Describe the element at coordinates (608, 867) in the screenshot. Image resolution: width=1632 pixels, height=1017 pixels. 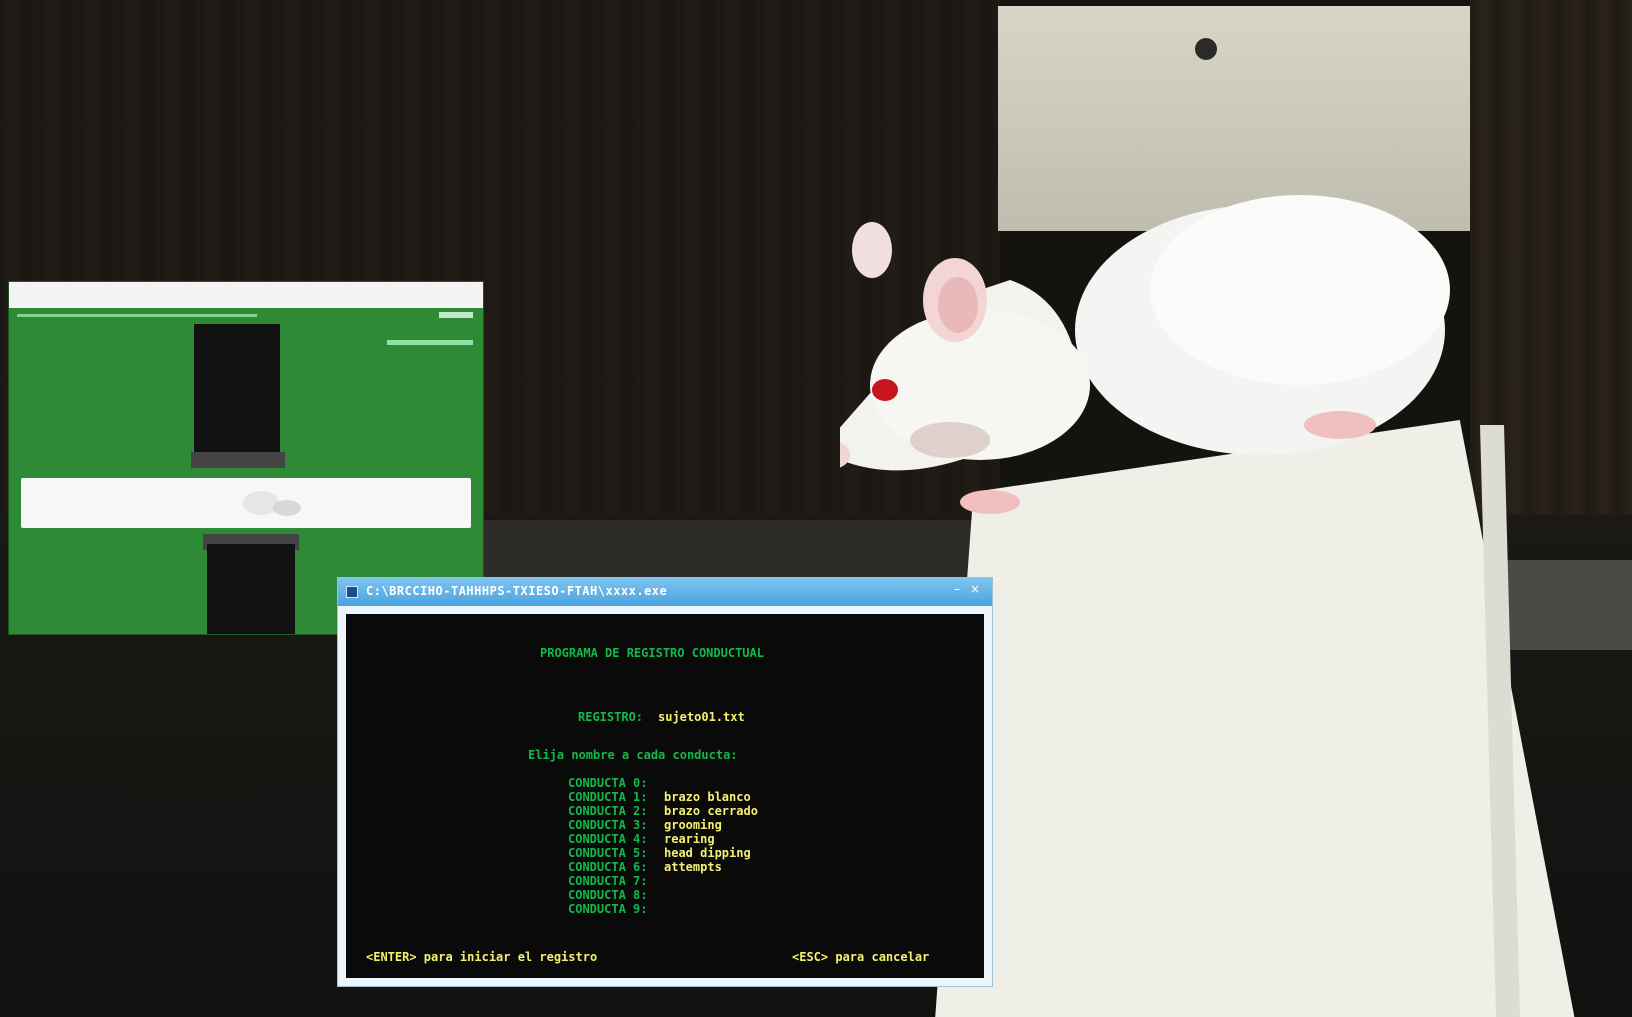
I see `behavior-code: CONDUCTA 6:` at that location.